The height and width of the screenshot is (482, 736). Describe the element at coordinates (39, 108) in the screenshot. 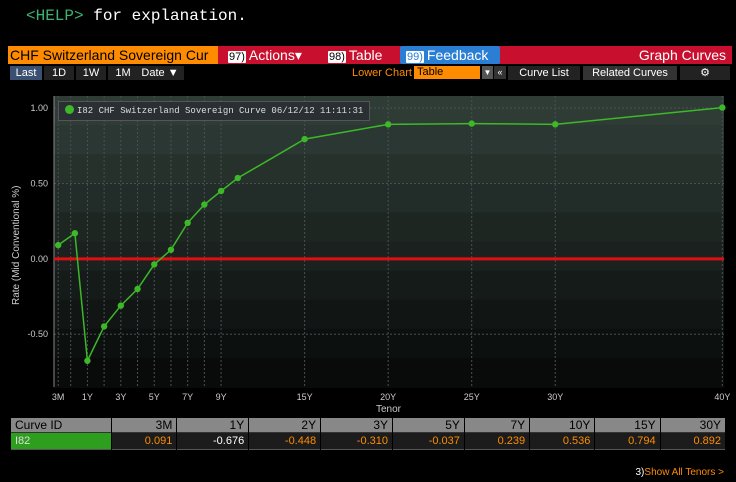

I see `y-tick-label: 1.00` at that location.